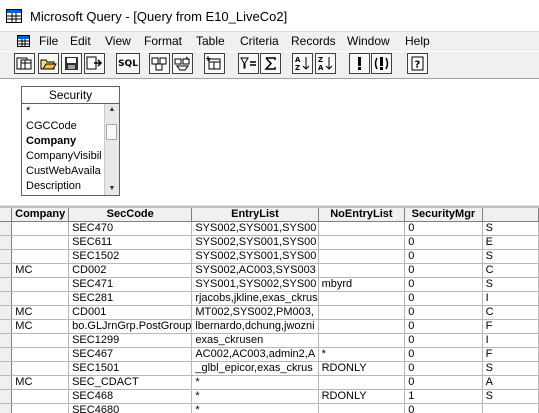 The width and height of the screenshot is (539, 413). Describe the element at coordinates (510, 242) in the screenshot. I see `cell-next: E` at that location.